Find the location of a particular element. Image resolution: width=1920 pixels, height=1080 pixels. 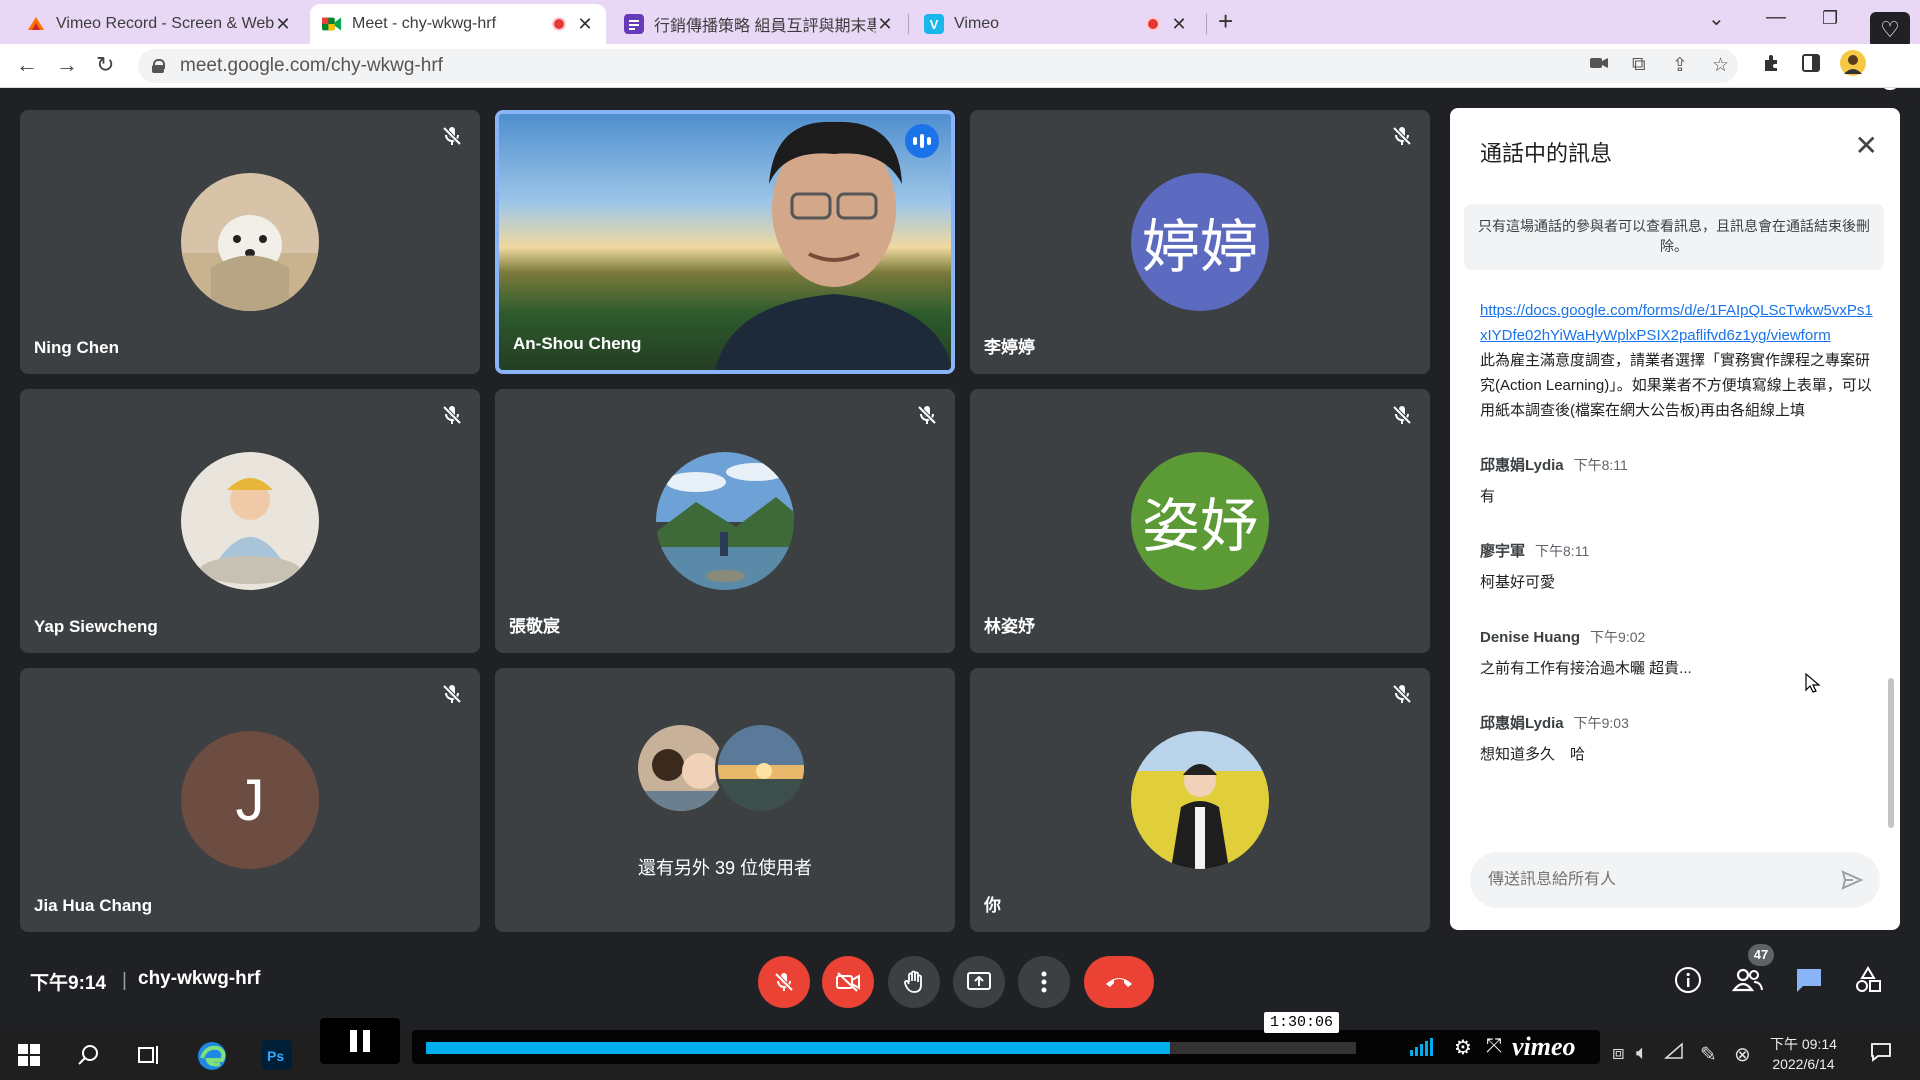

participant-tile: 姿妤 林姿妤 is located at coordinates (1200, 521).